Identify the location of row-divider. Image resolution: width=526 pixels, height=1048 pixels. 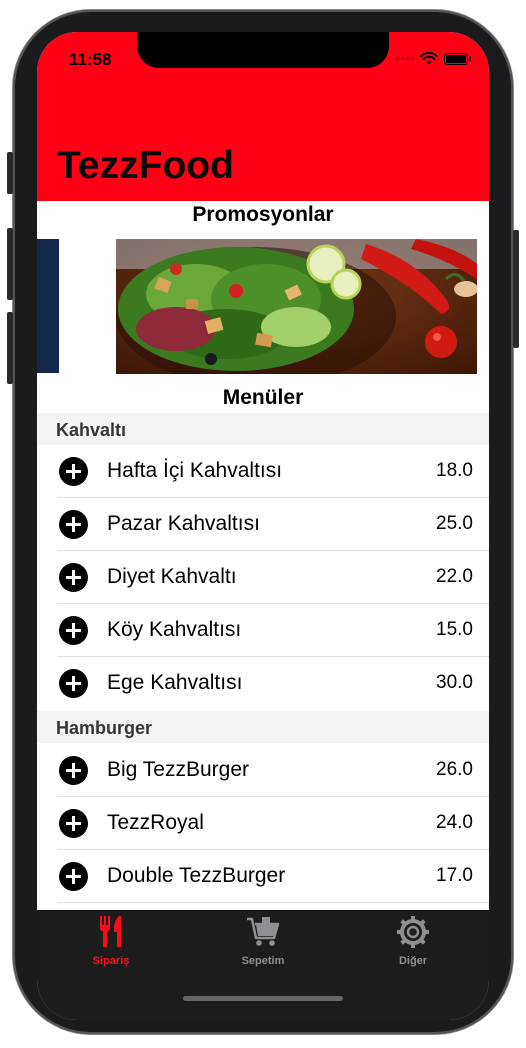
(273, 902).